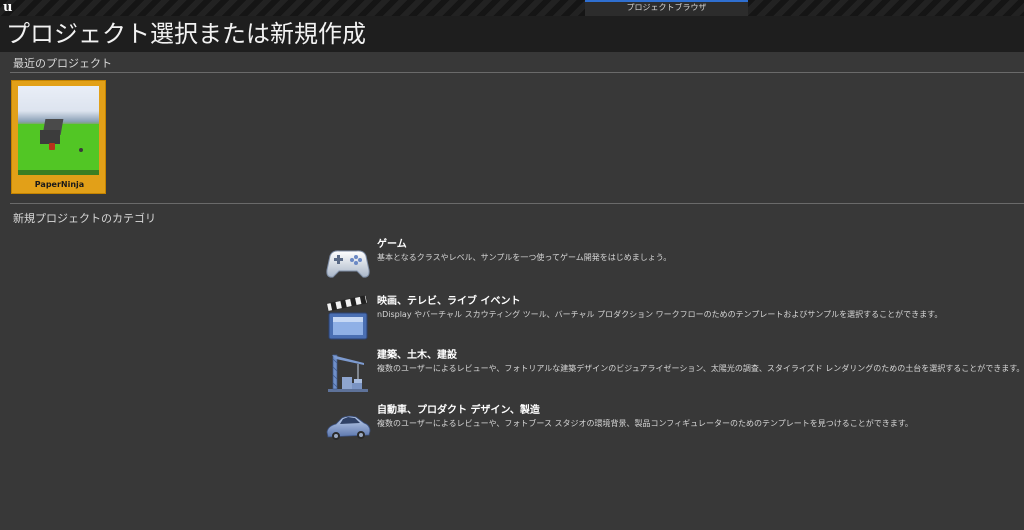  I want to click on crane-icon, so click(348, 373).